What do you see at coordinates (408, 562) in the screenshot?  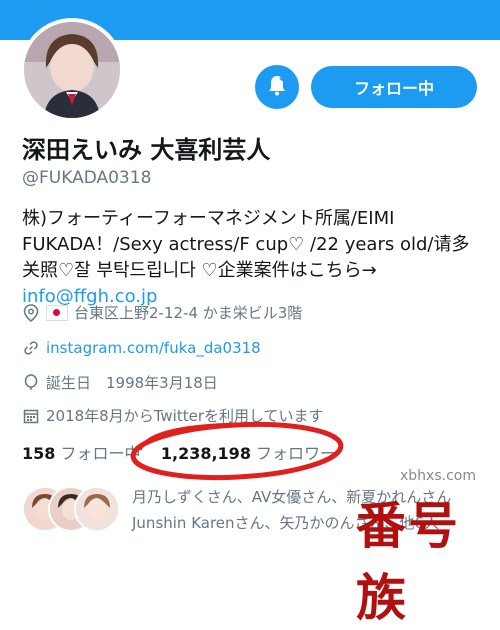 I see `watermark-brand: 番号族` at bounding box center [408, 562].